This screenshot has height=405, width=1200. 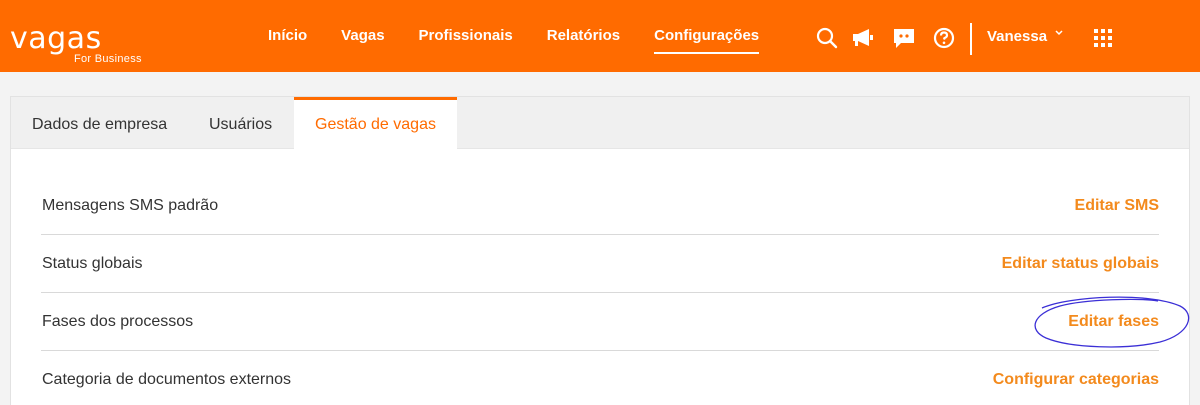 What do you see at coordinates (1117, 206) in the screenshot?
I see `edit-sms-link: Editar SMS` at bounding box center [1117, 206].